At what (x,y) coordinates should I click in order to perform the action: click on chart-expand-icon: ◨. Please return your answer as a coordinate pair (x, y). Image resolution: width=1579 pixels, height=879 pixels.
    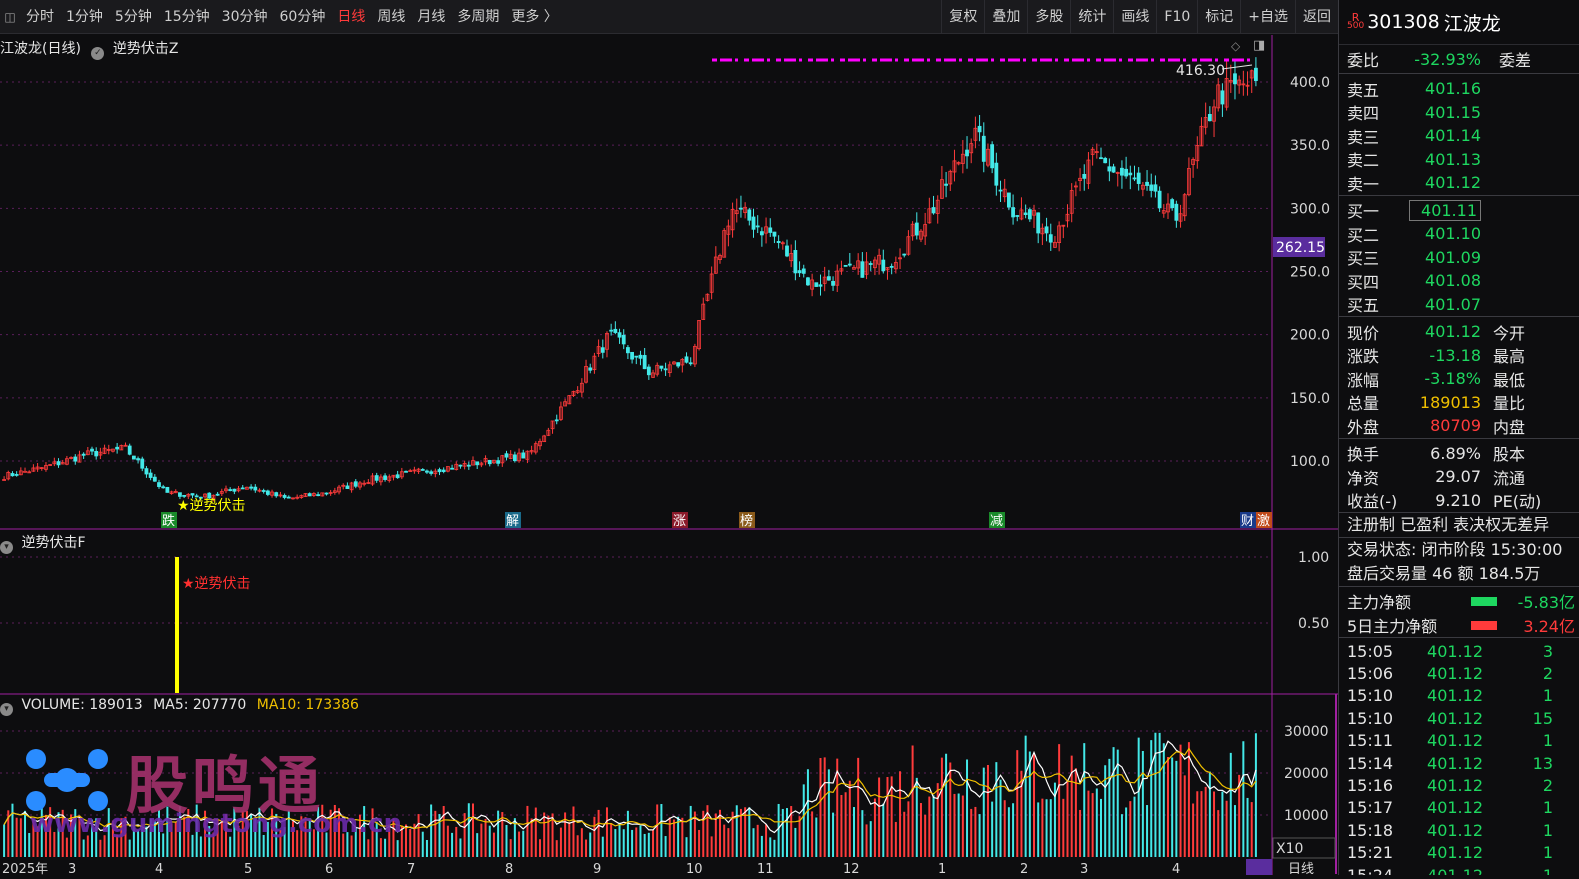
    Looking at the image, I should click on (1259, 45).